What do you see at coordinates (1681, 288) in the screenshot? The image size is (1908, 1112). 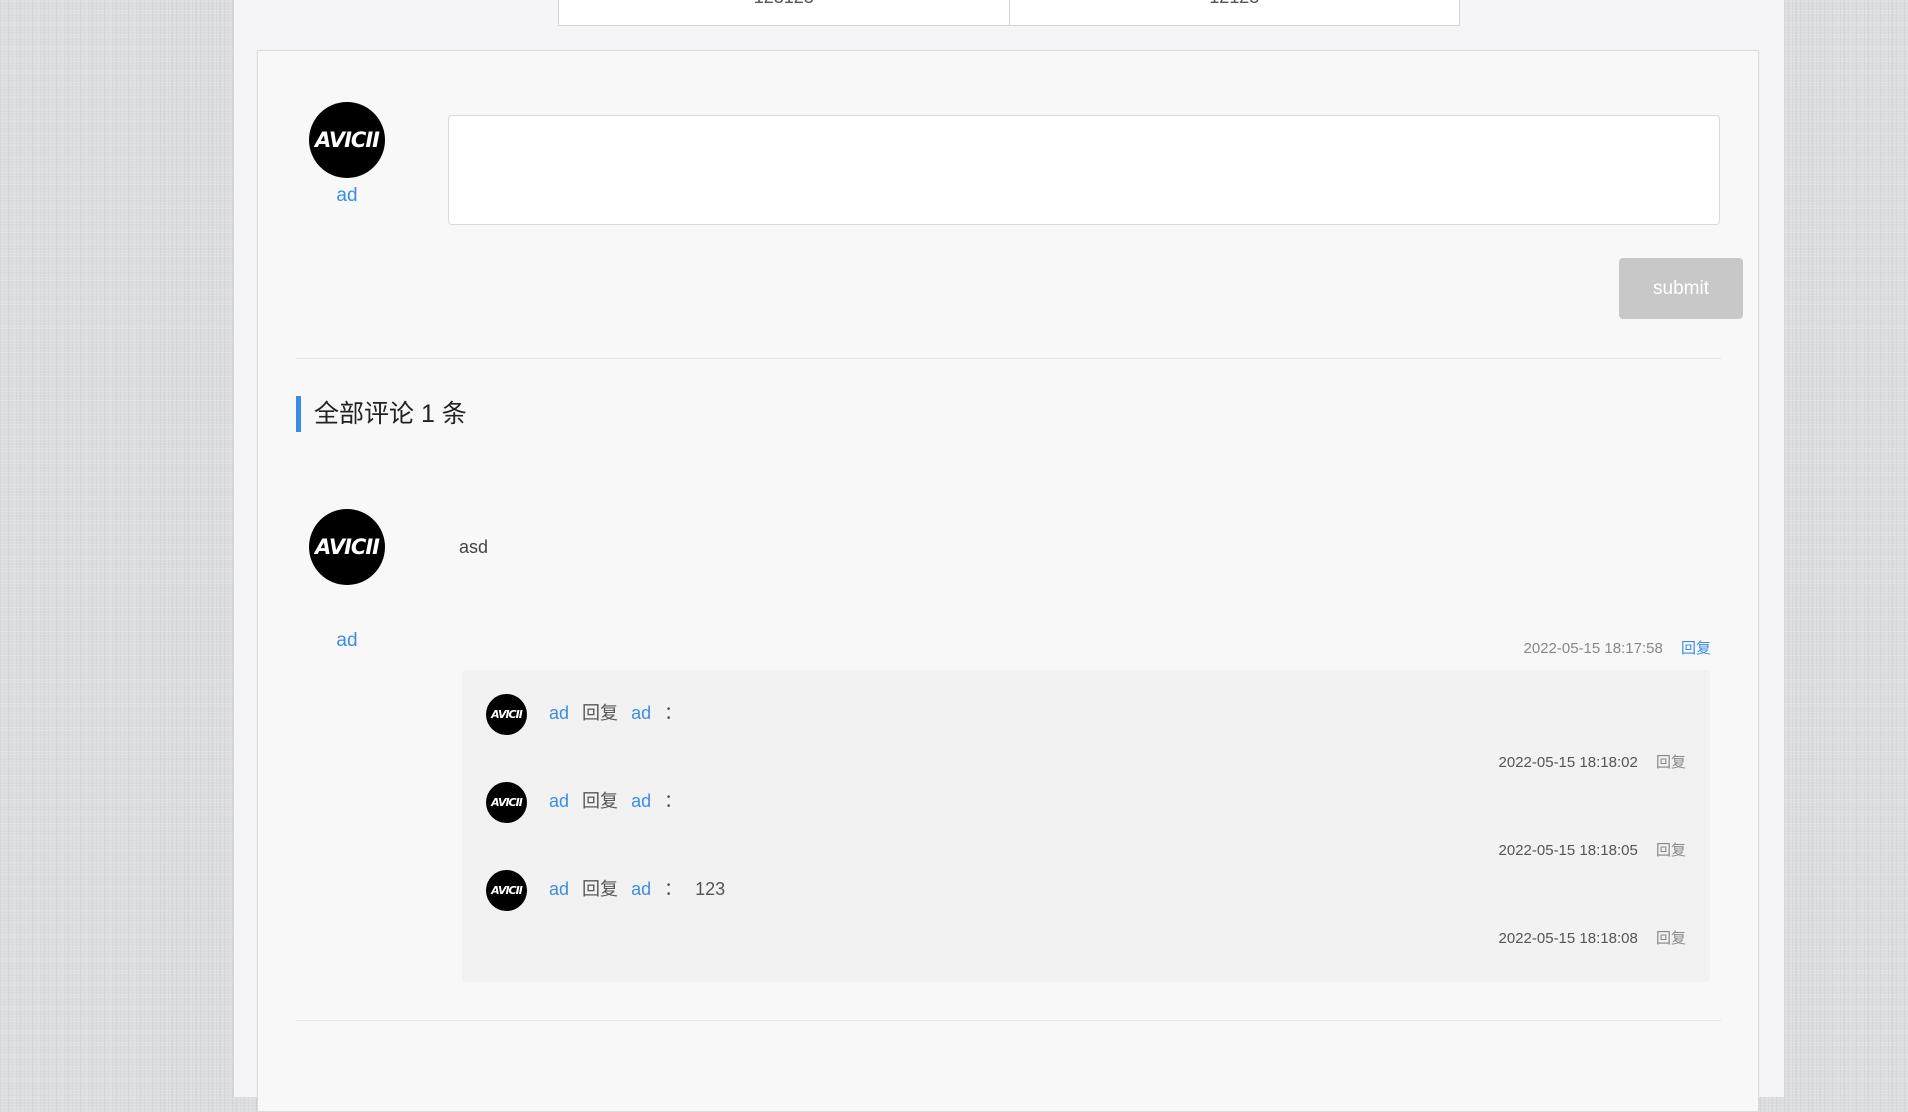 I see `submit-button: submit` at bounding box center [1681, 288].